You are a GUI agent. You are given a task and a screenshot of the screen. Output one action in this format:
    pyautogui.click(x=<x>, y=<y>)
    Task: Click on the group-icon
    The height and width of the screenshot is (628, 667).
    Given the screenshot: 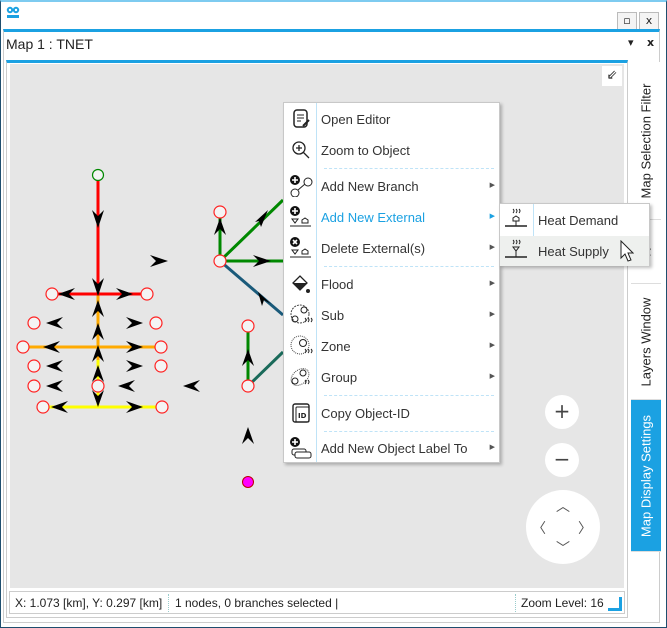 What is the action you would take?
    pyautogui.click(x=300, y=377)
    